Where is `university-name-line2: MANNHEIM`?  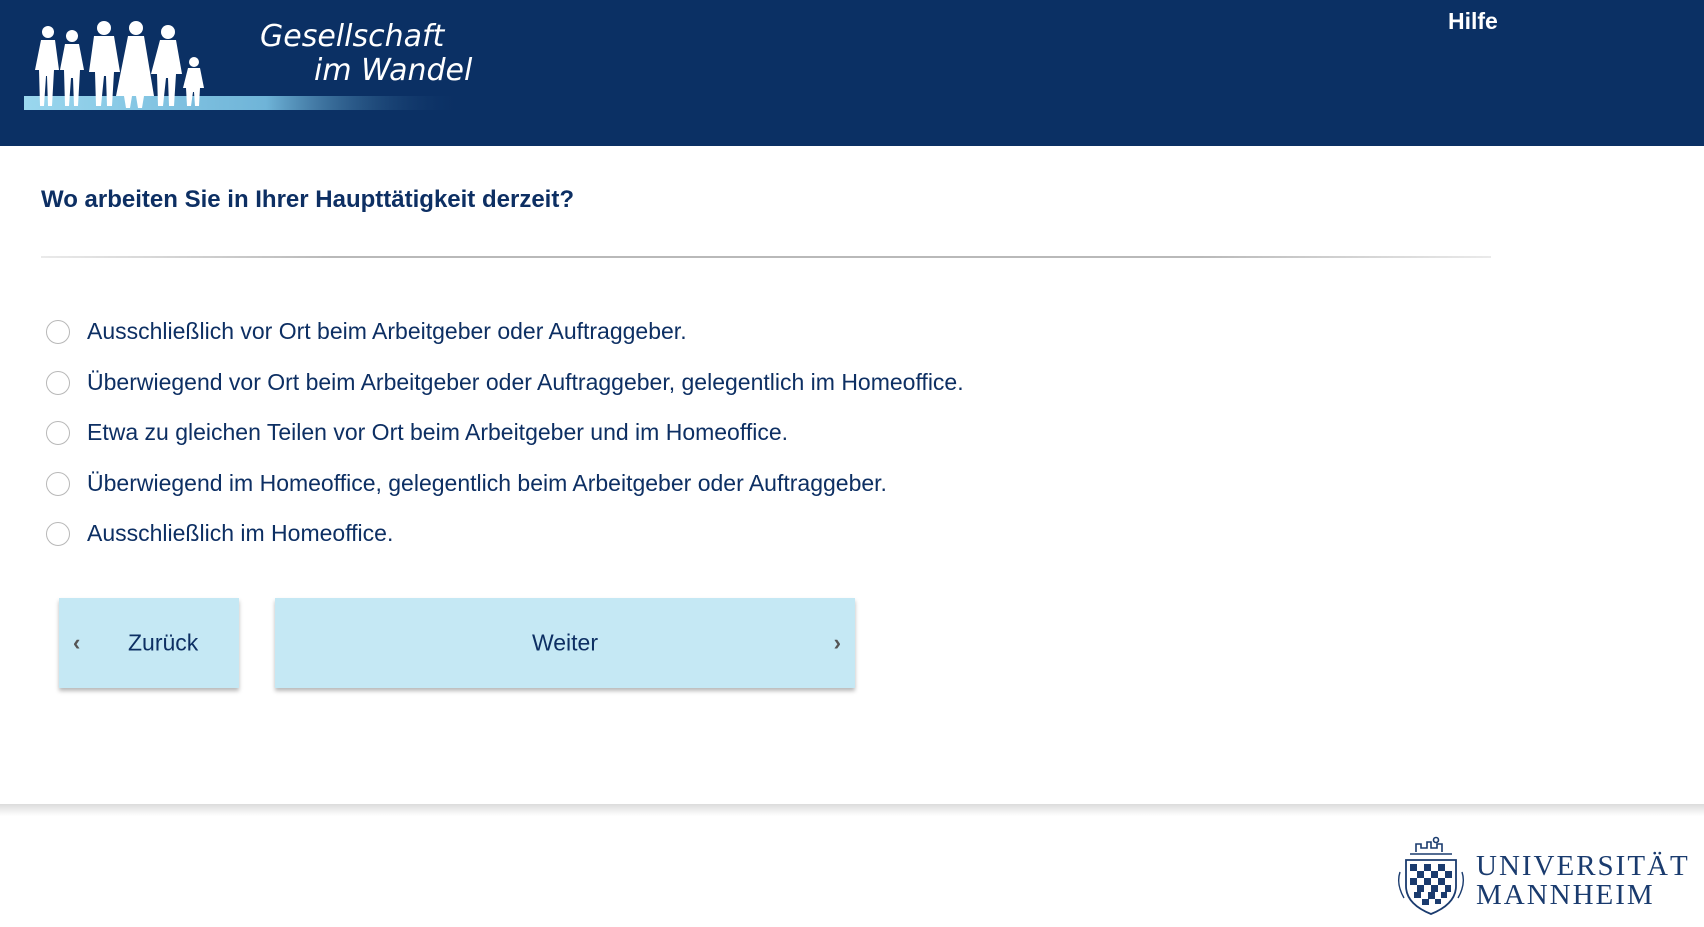
university-name-line2: MANNHEIM is located at coordinates (1565, 895).